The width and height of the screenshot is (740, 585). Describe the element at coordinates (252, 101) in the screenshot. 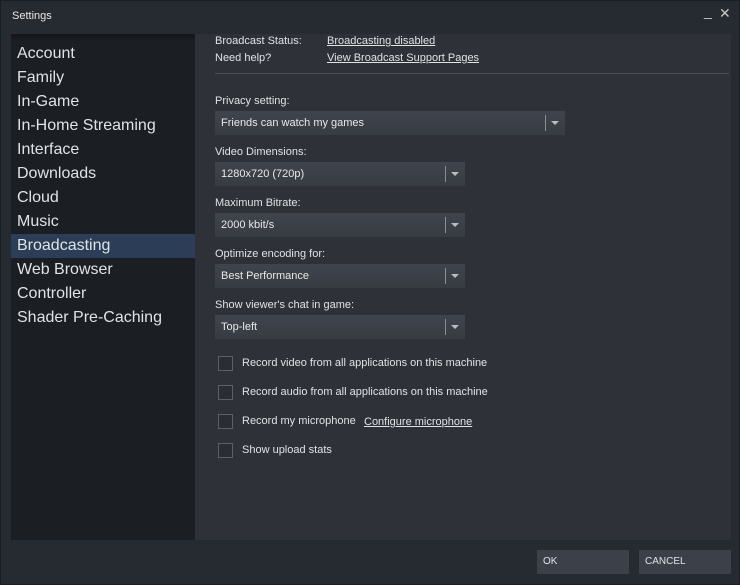

I see `privacy-label: Privacy setting:` at that location.